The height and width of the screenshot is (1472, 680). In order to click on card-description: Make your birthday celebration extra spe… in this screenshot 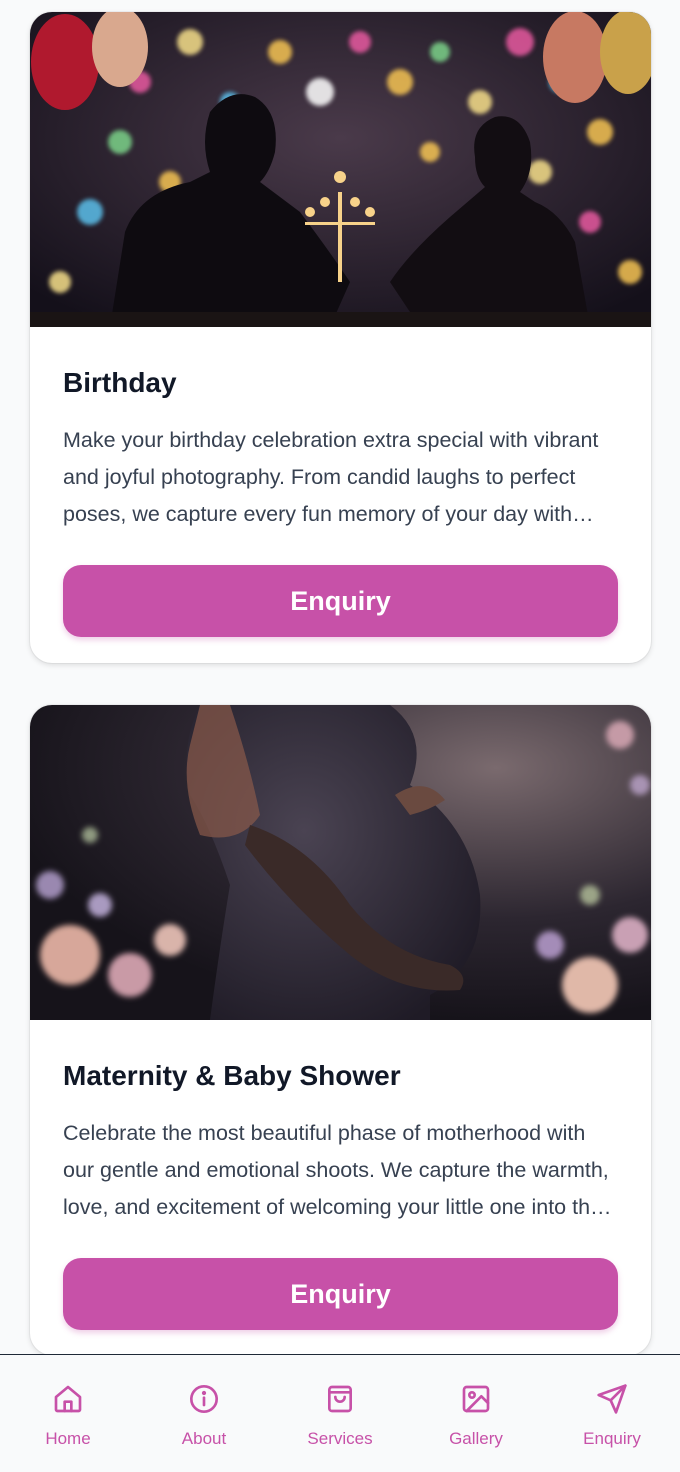, I will do `click(331, 477)`.